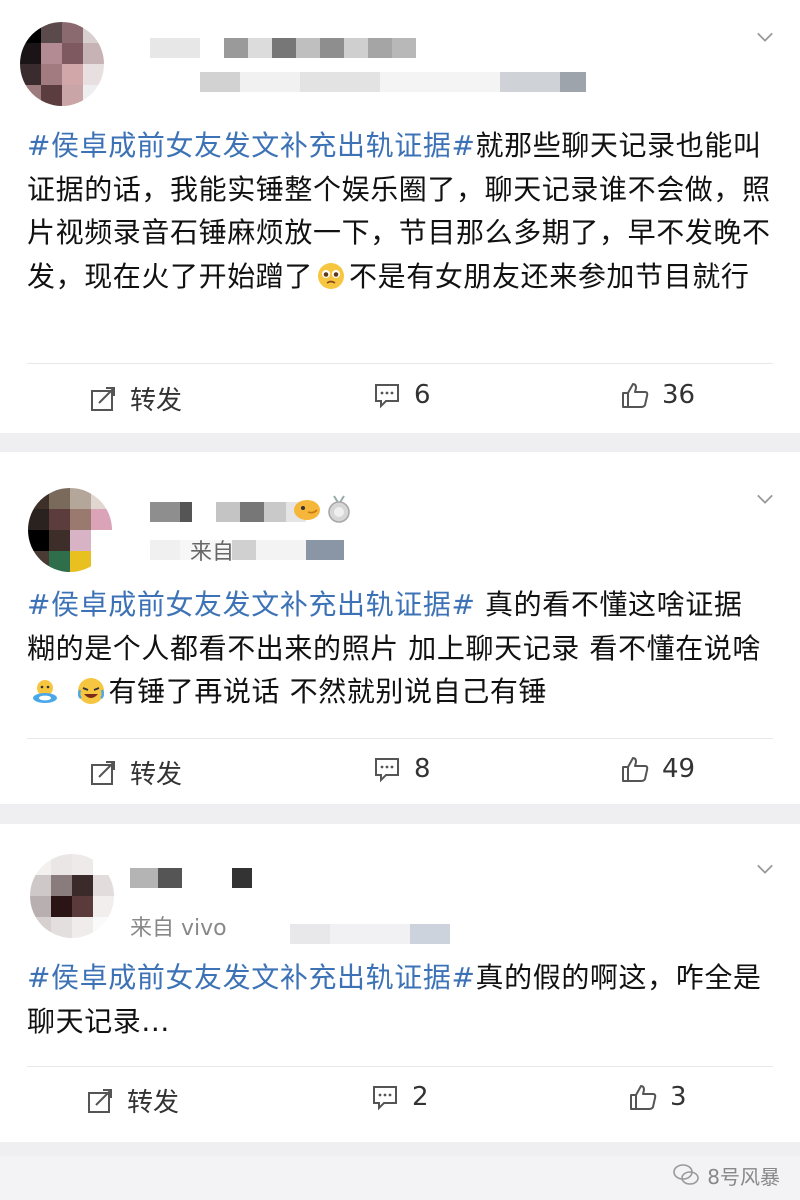 This screenshot has height=1200, width=800. I want to click on comment-button: 6, so click(401, 395).